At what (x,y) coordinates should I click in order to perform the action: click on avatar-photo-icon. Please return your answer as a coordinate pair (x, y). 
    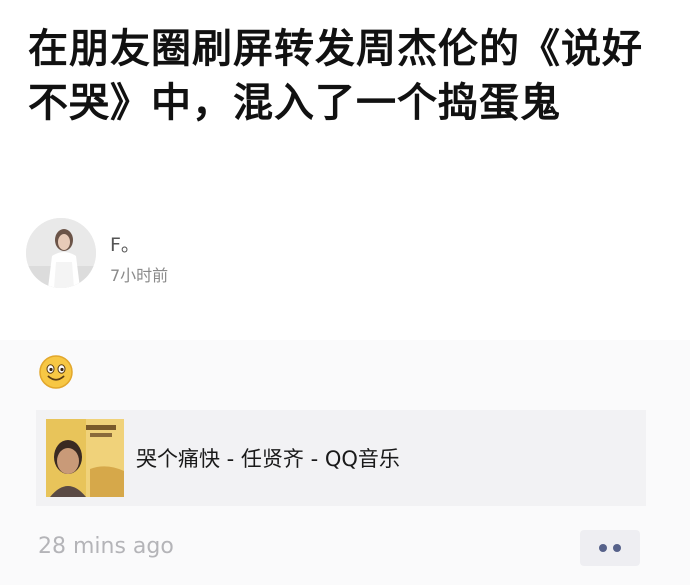
    Looking at the image, I should click on (61, 253).